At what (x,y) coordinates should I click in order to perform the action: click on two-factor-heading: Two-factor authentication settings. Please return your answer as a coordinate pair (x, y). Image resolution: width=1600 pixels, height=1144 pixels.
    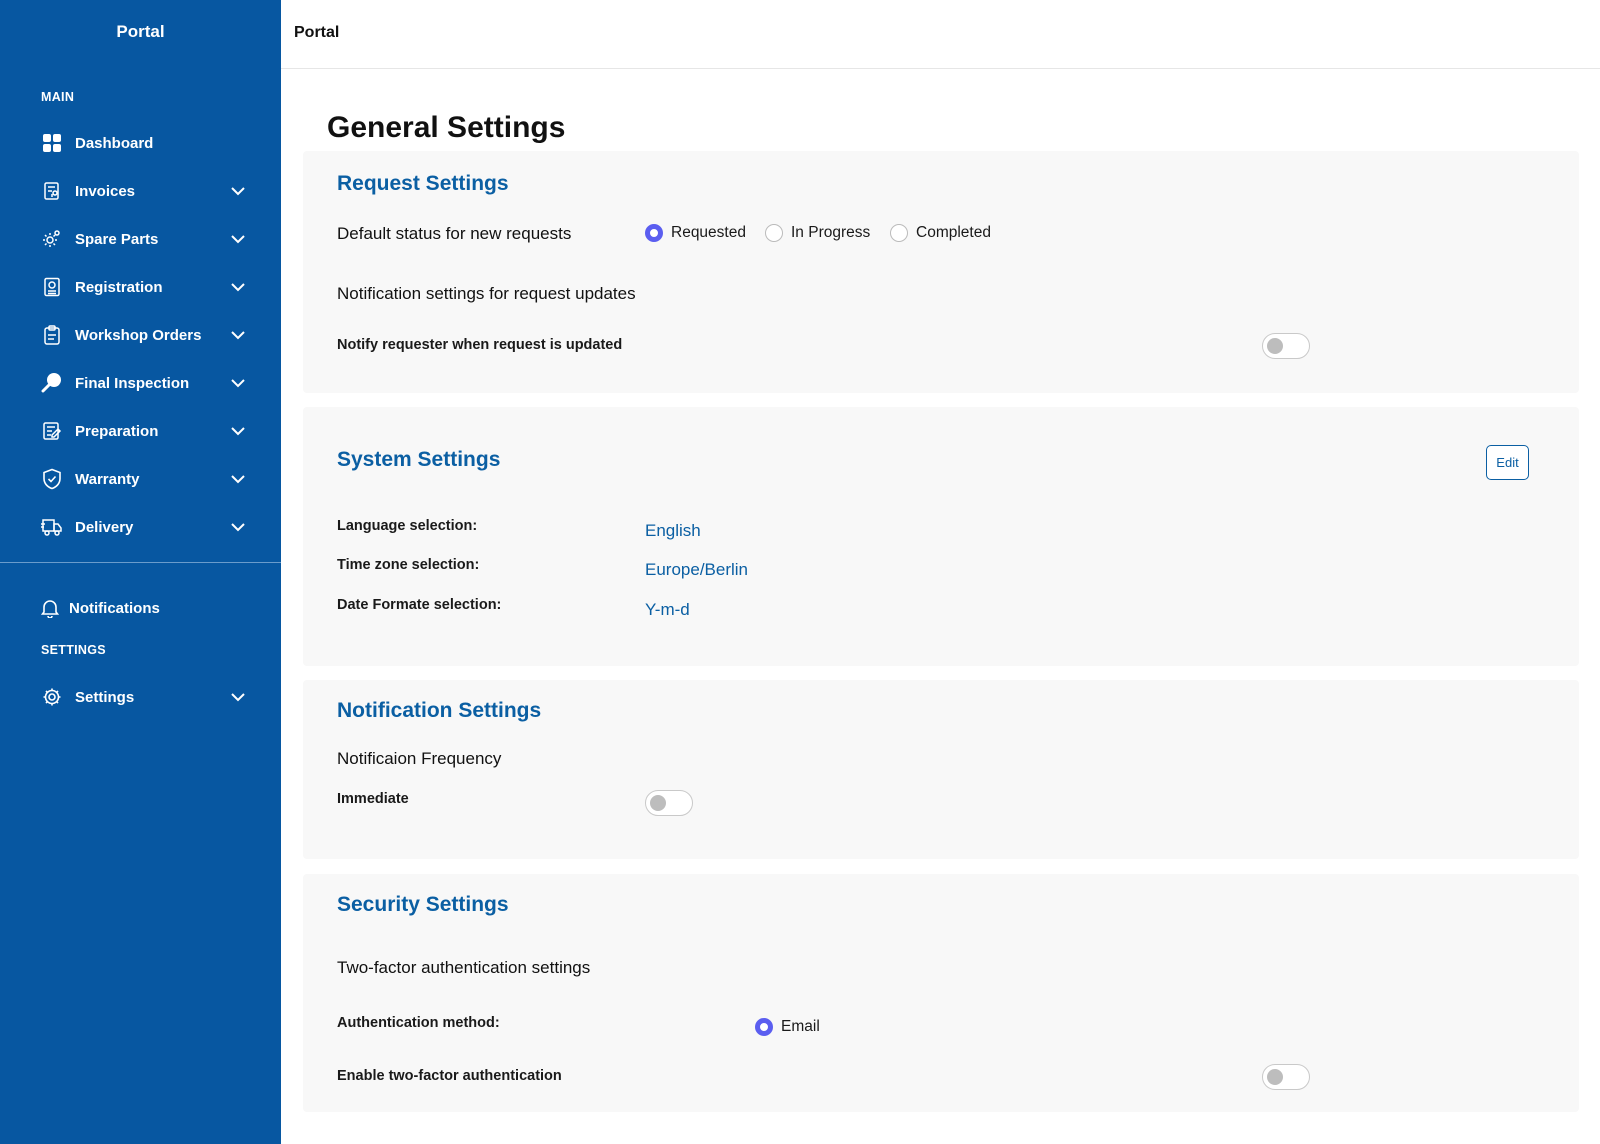
    Looking at the image, I should click on (464, 967).